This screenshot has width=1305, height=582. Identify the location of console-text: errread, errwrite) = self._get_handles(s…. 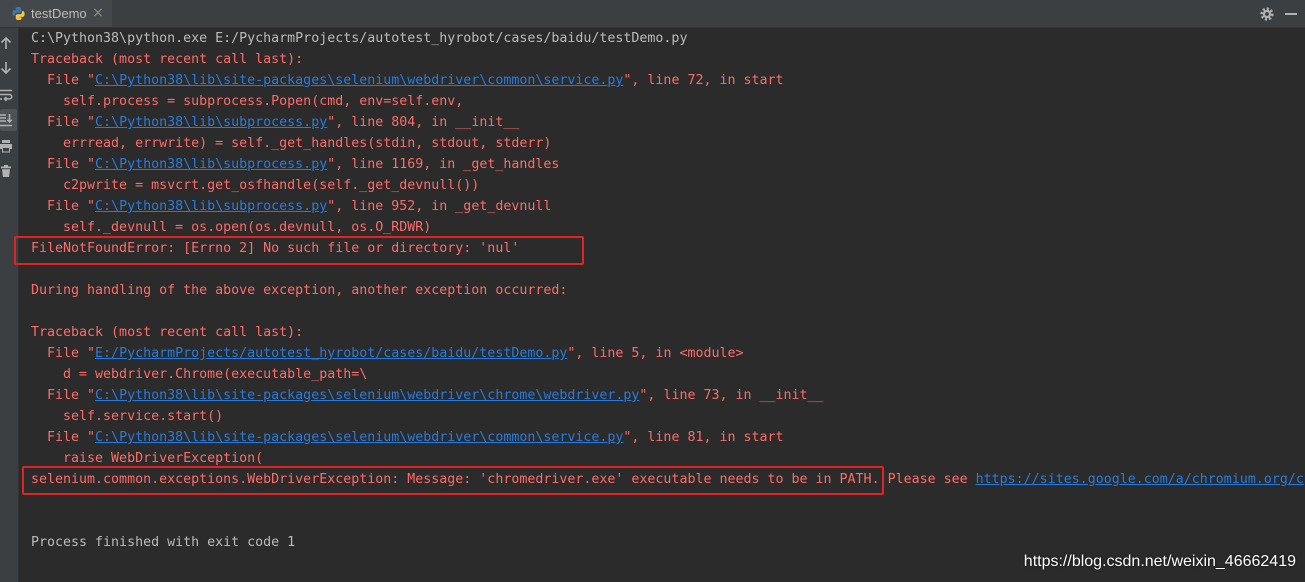
(291, 143).